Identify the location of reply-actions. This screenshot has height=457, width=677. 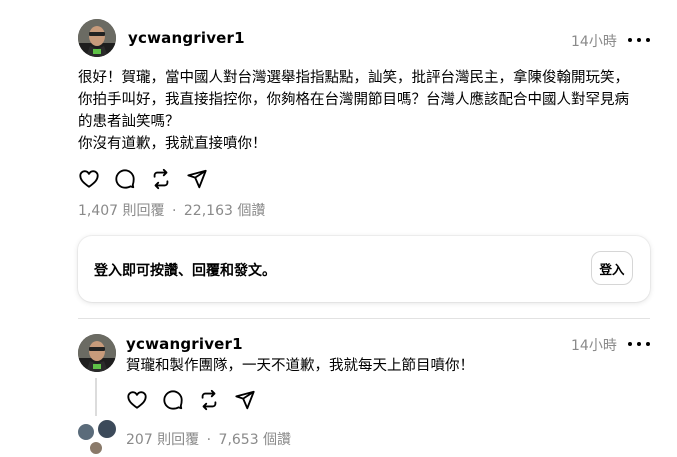
(196, 400).